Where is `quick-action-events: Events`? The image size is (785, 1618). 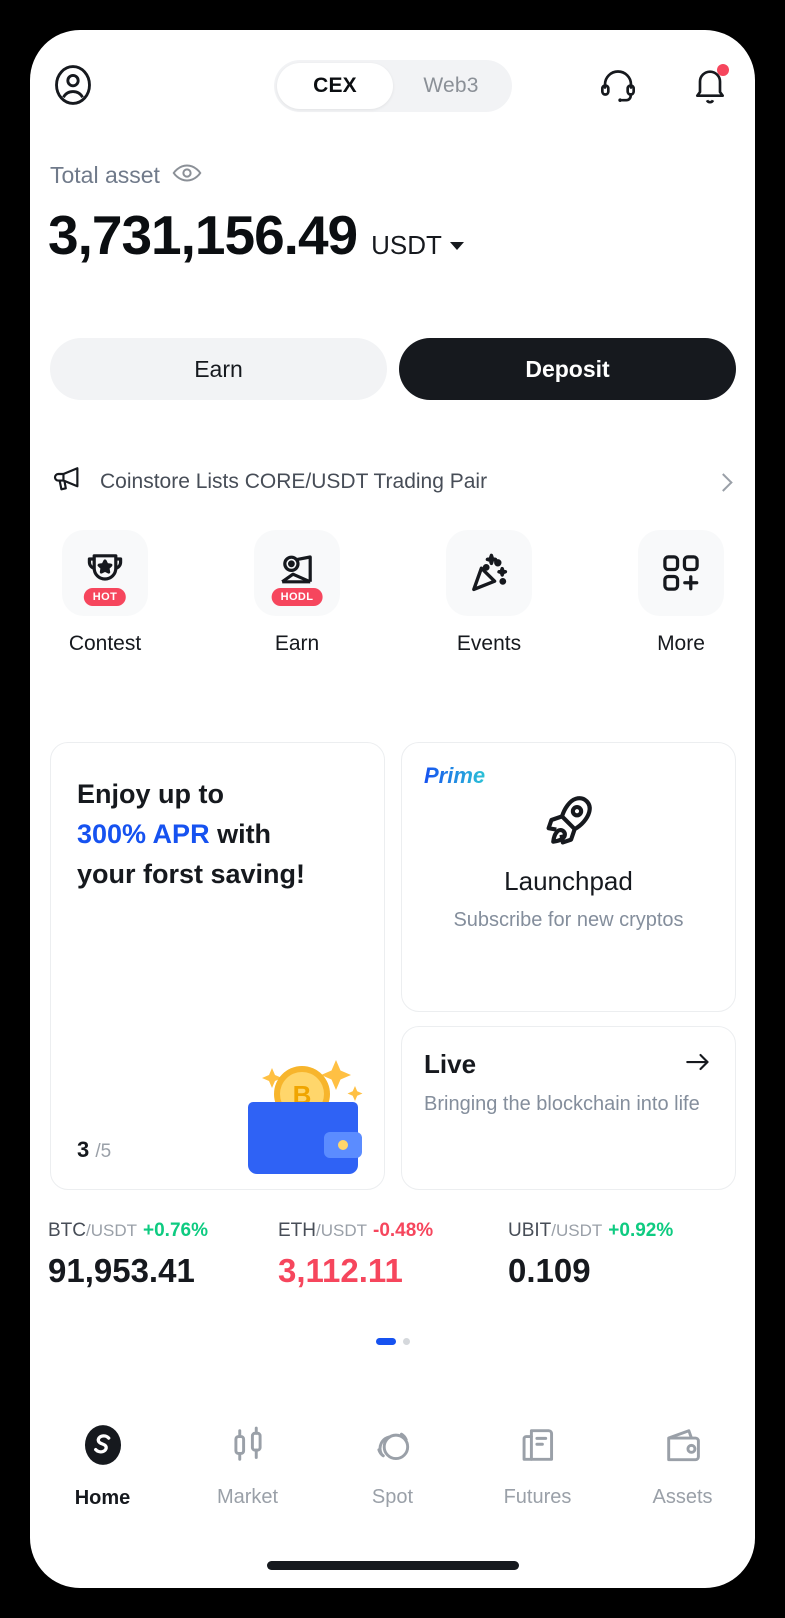
quick-action-events: Events is located at coordinates (489, 593).